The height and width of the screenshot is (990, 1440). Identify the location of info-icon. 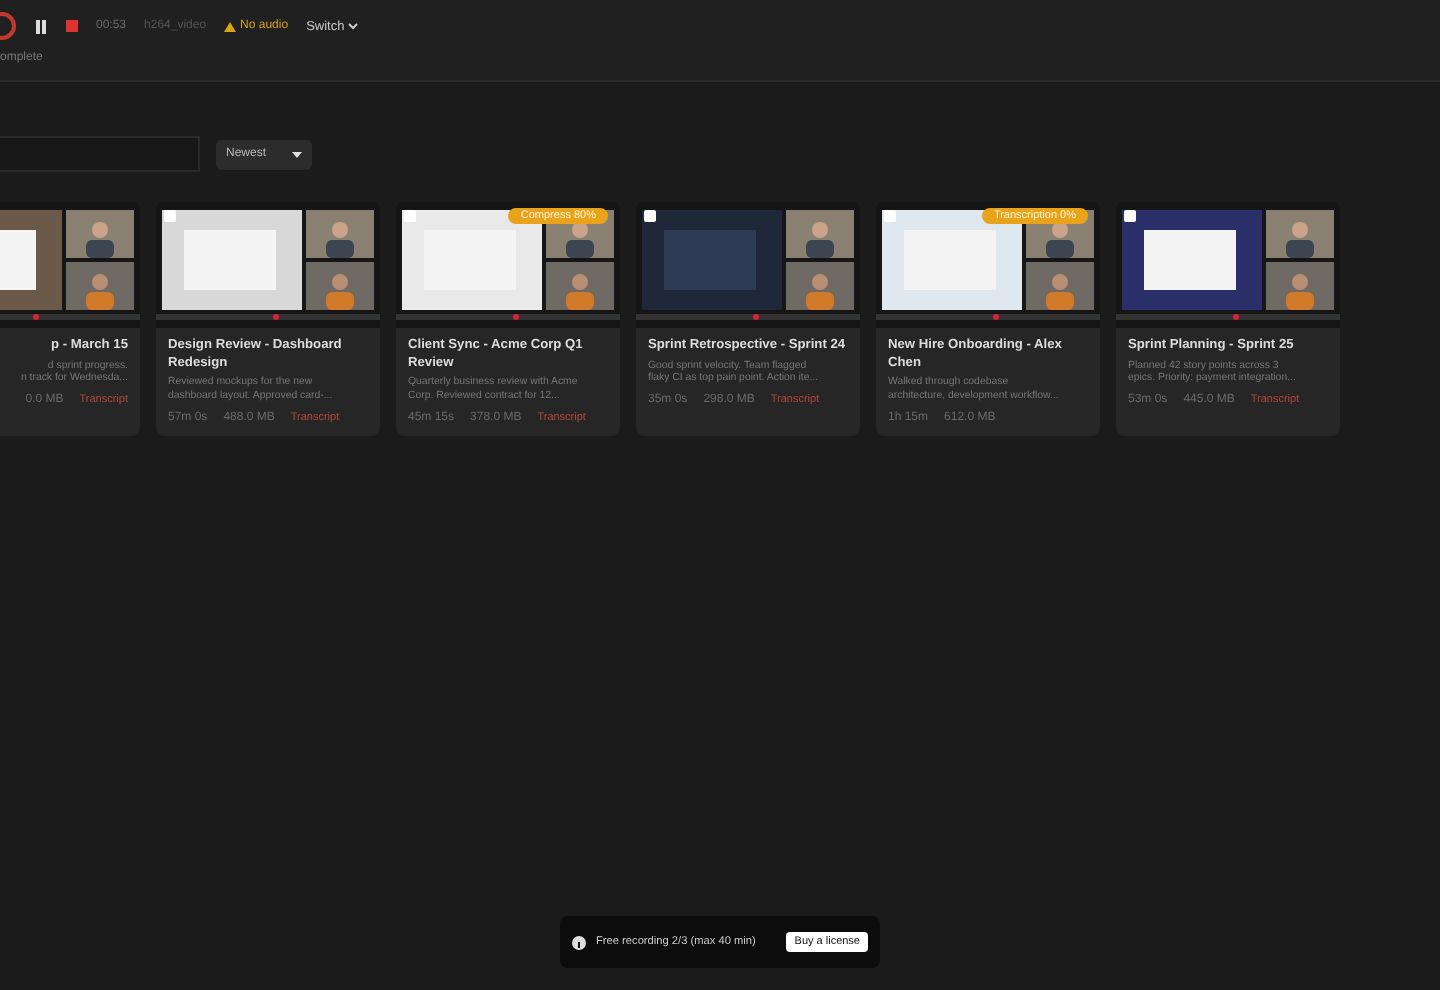
(579, 942).